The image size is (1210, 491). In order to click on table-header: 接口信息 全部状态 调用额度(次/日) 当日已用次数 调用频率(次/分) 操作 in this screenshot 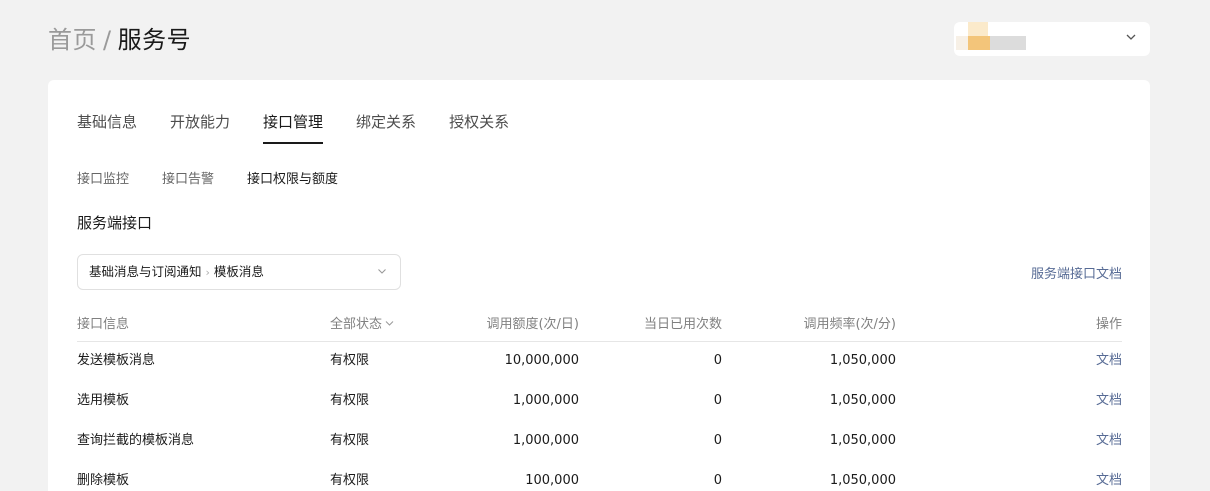, I will do `click(599, 325)`.